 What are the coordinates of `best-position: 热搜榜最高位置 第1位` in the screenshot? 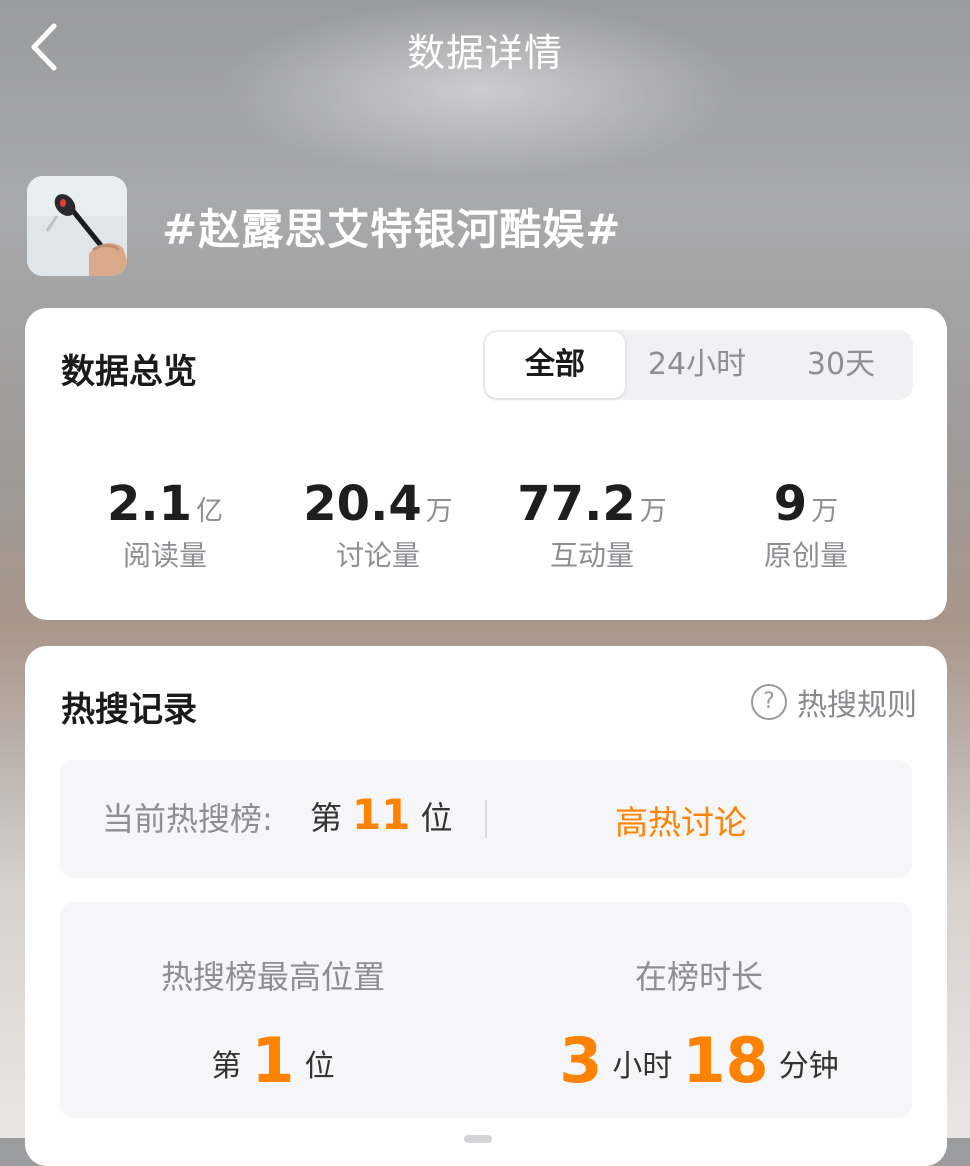 It's located at (273, 1024).